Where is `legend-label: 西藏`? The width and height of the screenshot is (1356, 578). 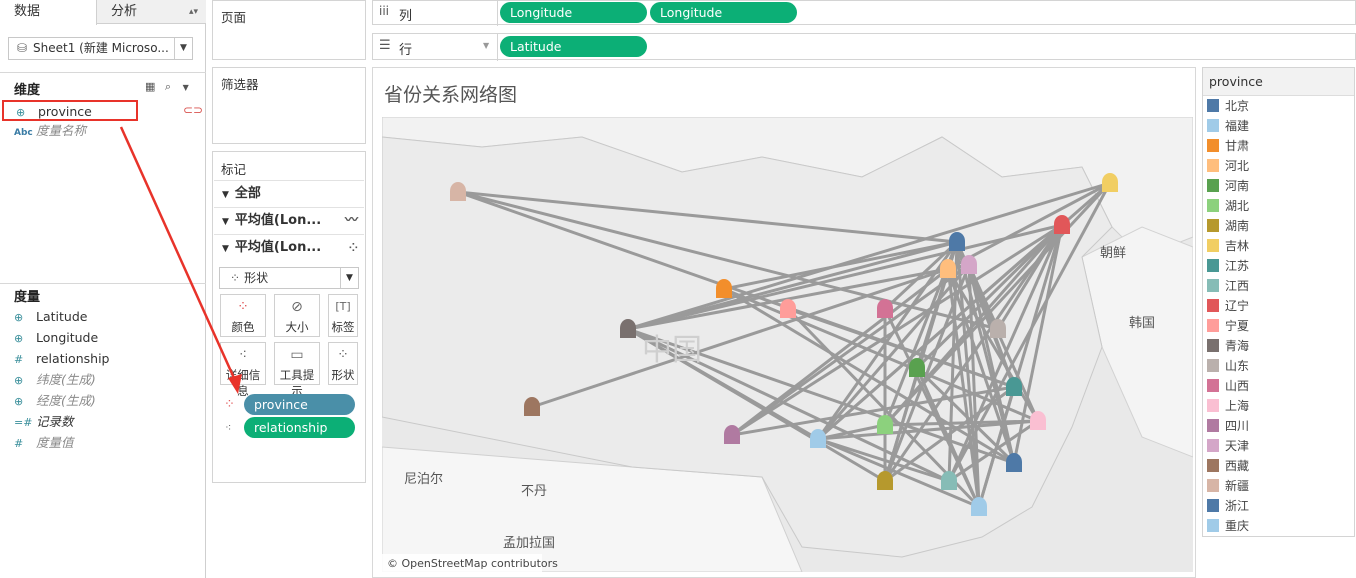 legend-label: 西藏 is located at coordinates (1237, 466).